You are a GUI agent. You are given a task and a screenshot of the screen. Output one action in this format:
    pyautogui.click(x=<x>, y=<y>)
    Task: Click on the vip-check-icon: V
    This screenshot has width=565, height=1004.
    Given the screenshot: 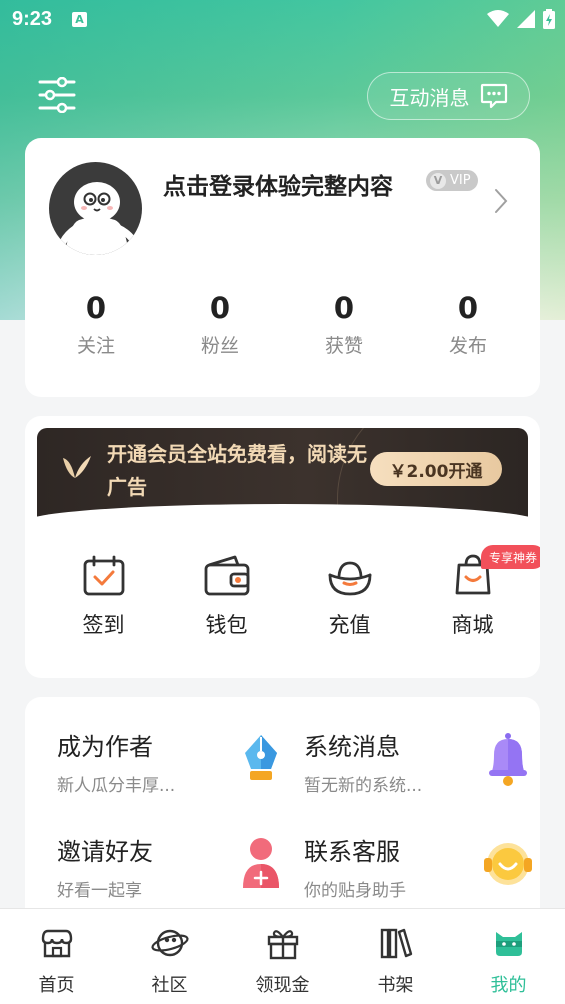 What is the action you would take?
    pyautogui.click(x=438, y=180)
    